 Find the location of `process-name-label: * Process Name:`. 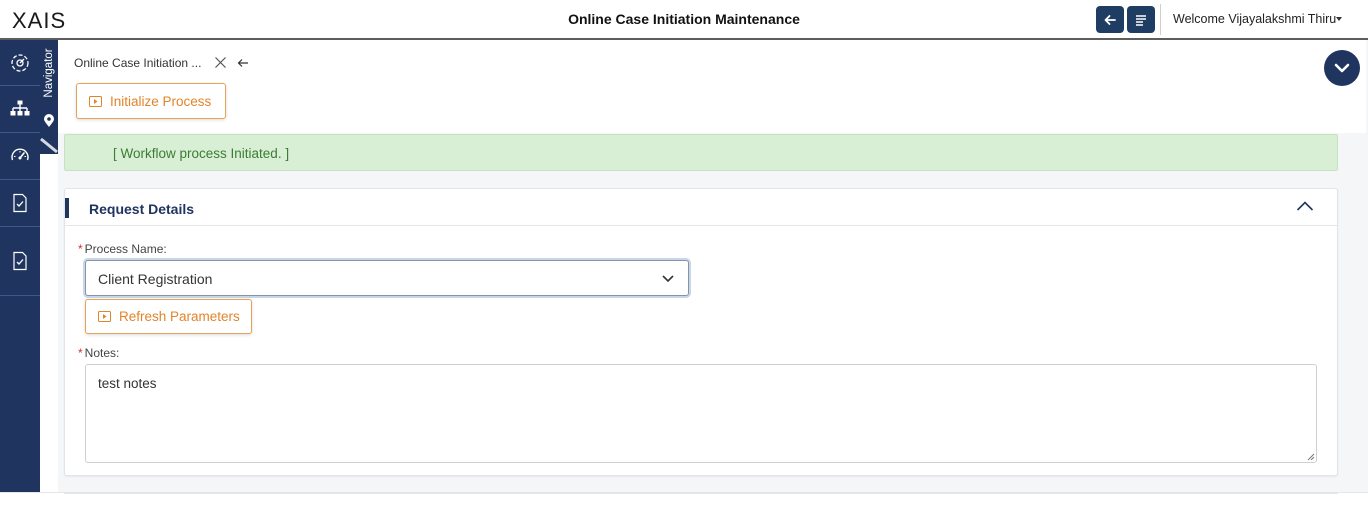

process-name-label: * Process Name: is located at coordinates (122, 249).